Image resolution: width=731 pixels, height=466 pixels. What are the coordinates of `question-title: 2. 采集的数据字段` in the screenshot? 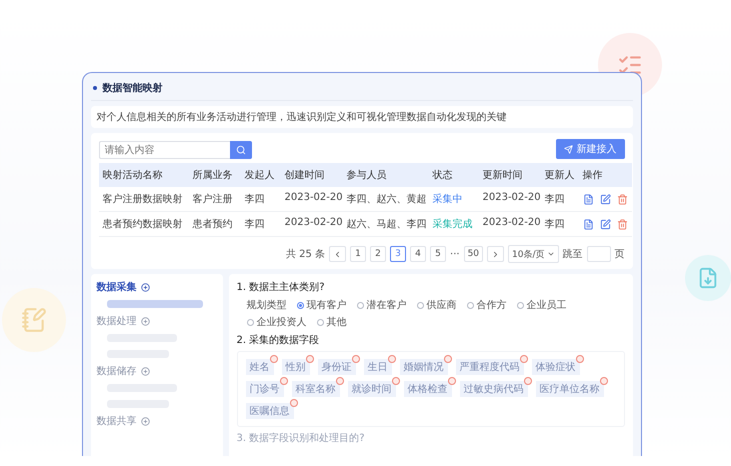 It's located at (278, 340).